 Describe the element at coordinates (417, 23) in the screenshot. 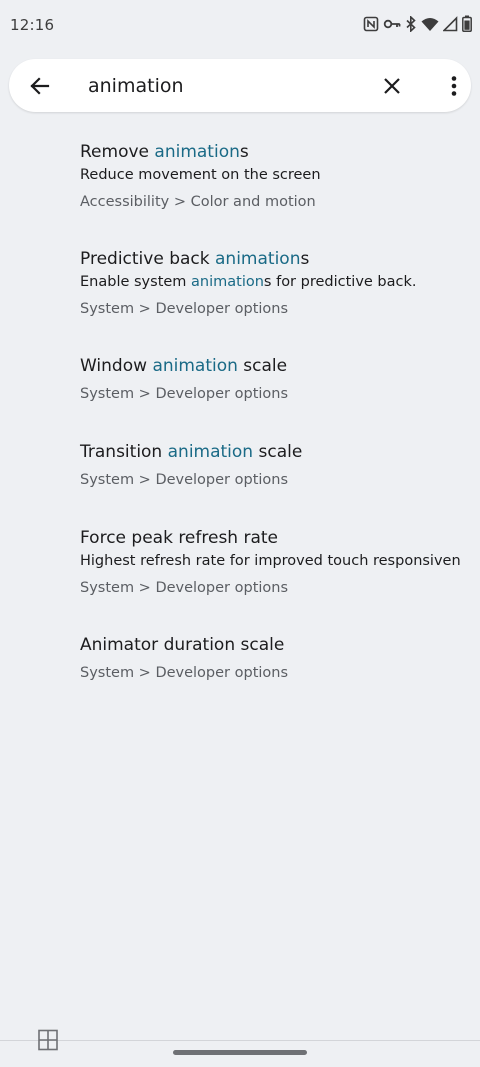

I see `status-icons` at that location.